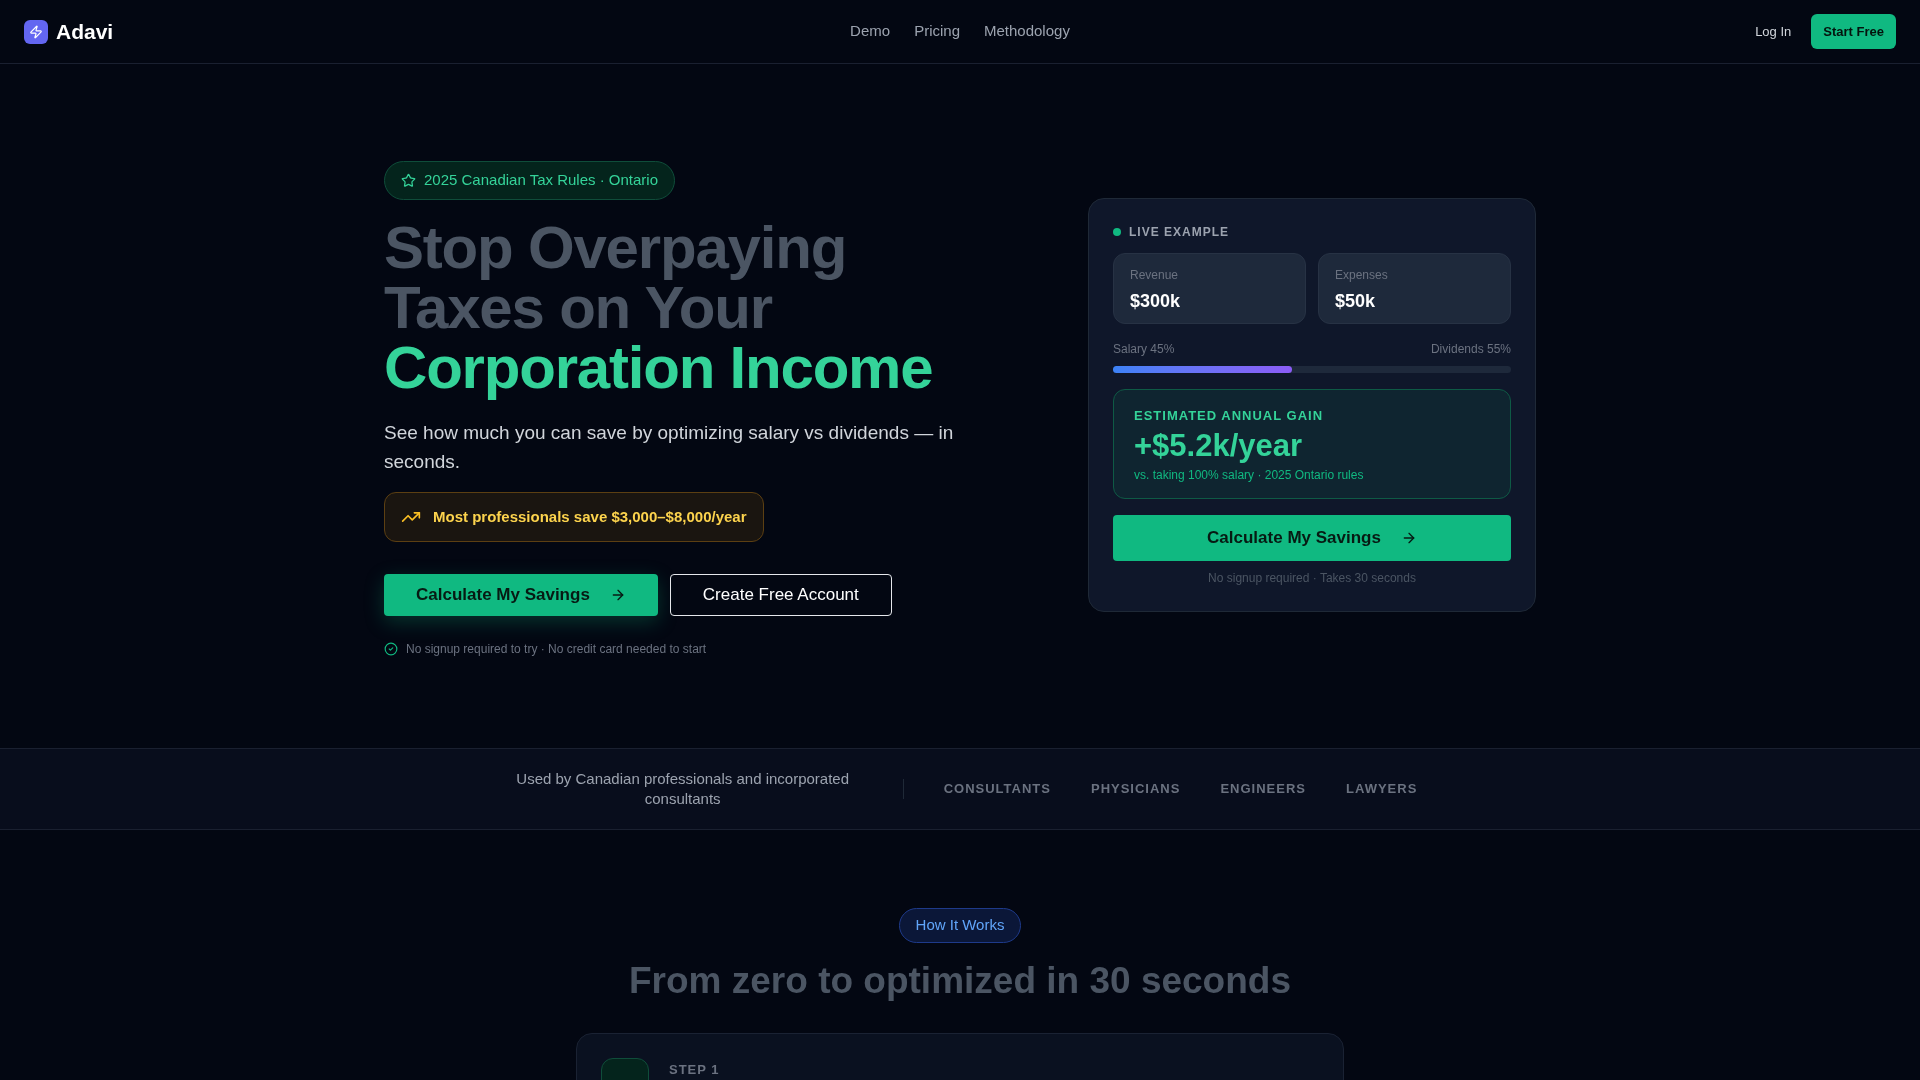 This screenshot has height=1080, width=1920. What do you see at coordinates (85, 31) in the screenshot?
I see `logo-link: Adavi` at bounding box center [85, 31].